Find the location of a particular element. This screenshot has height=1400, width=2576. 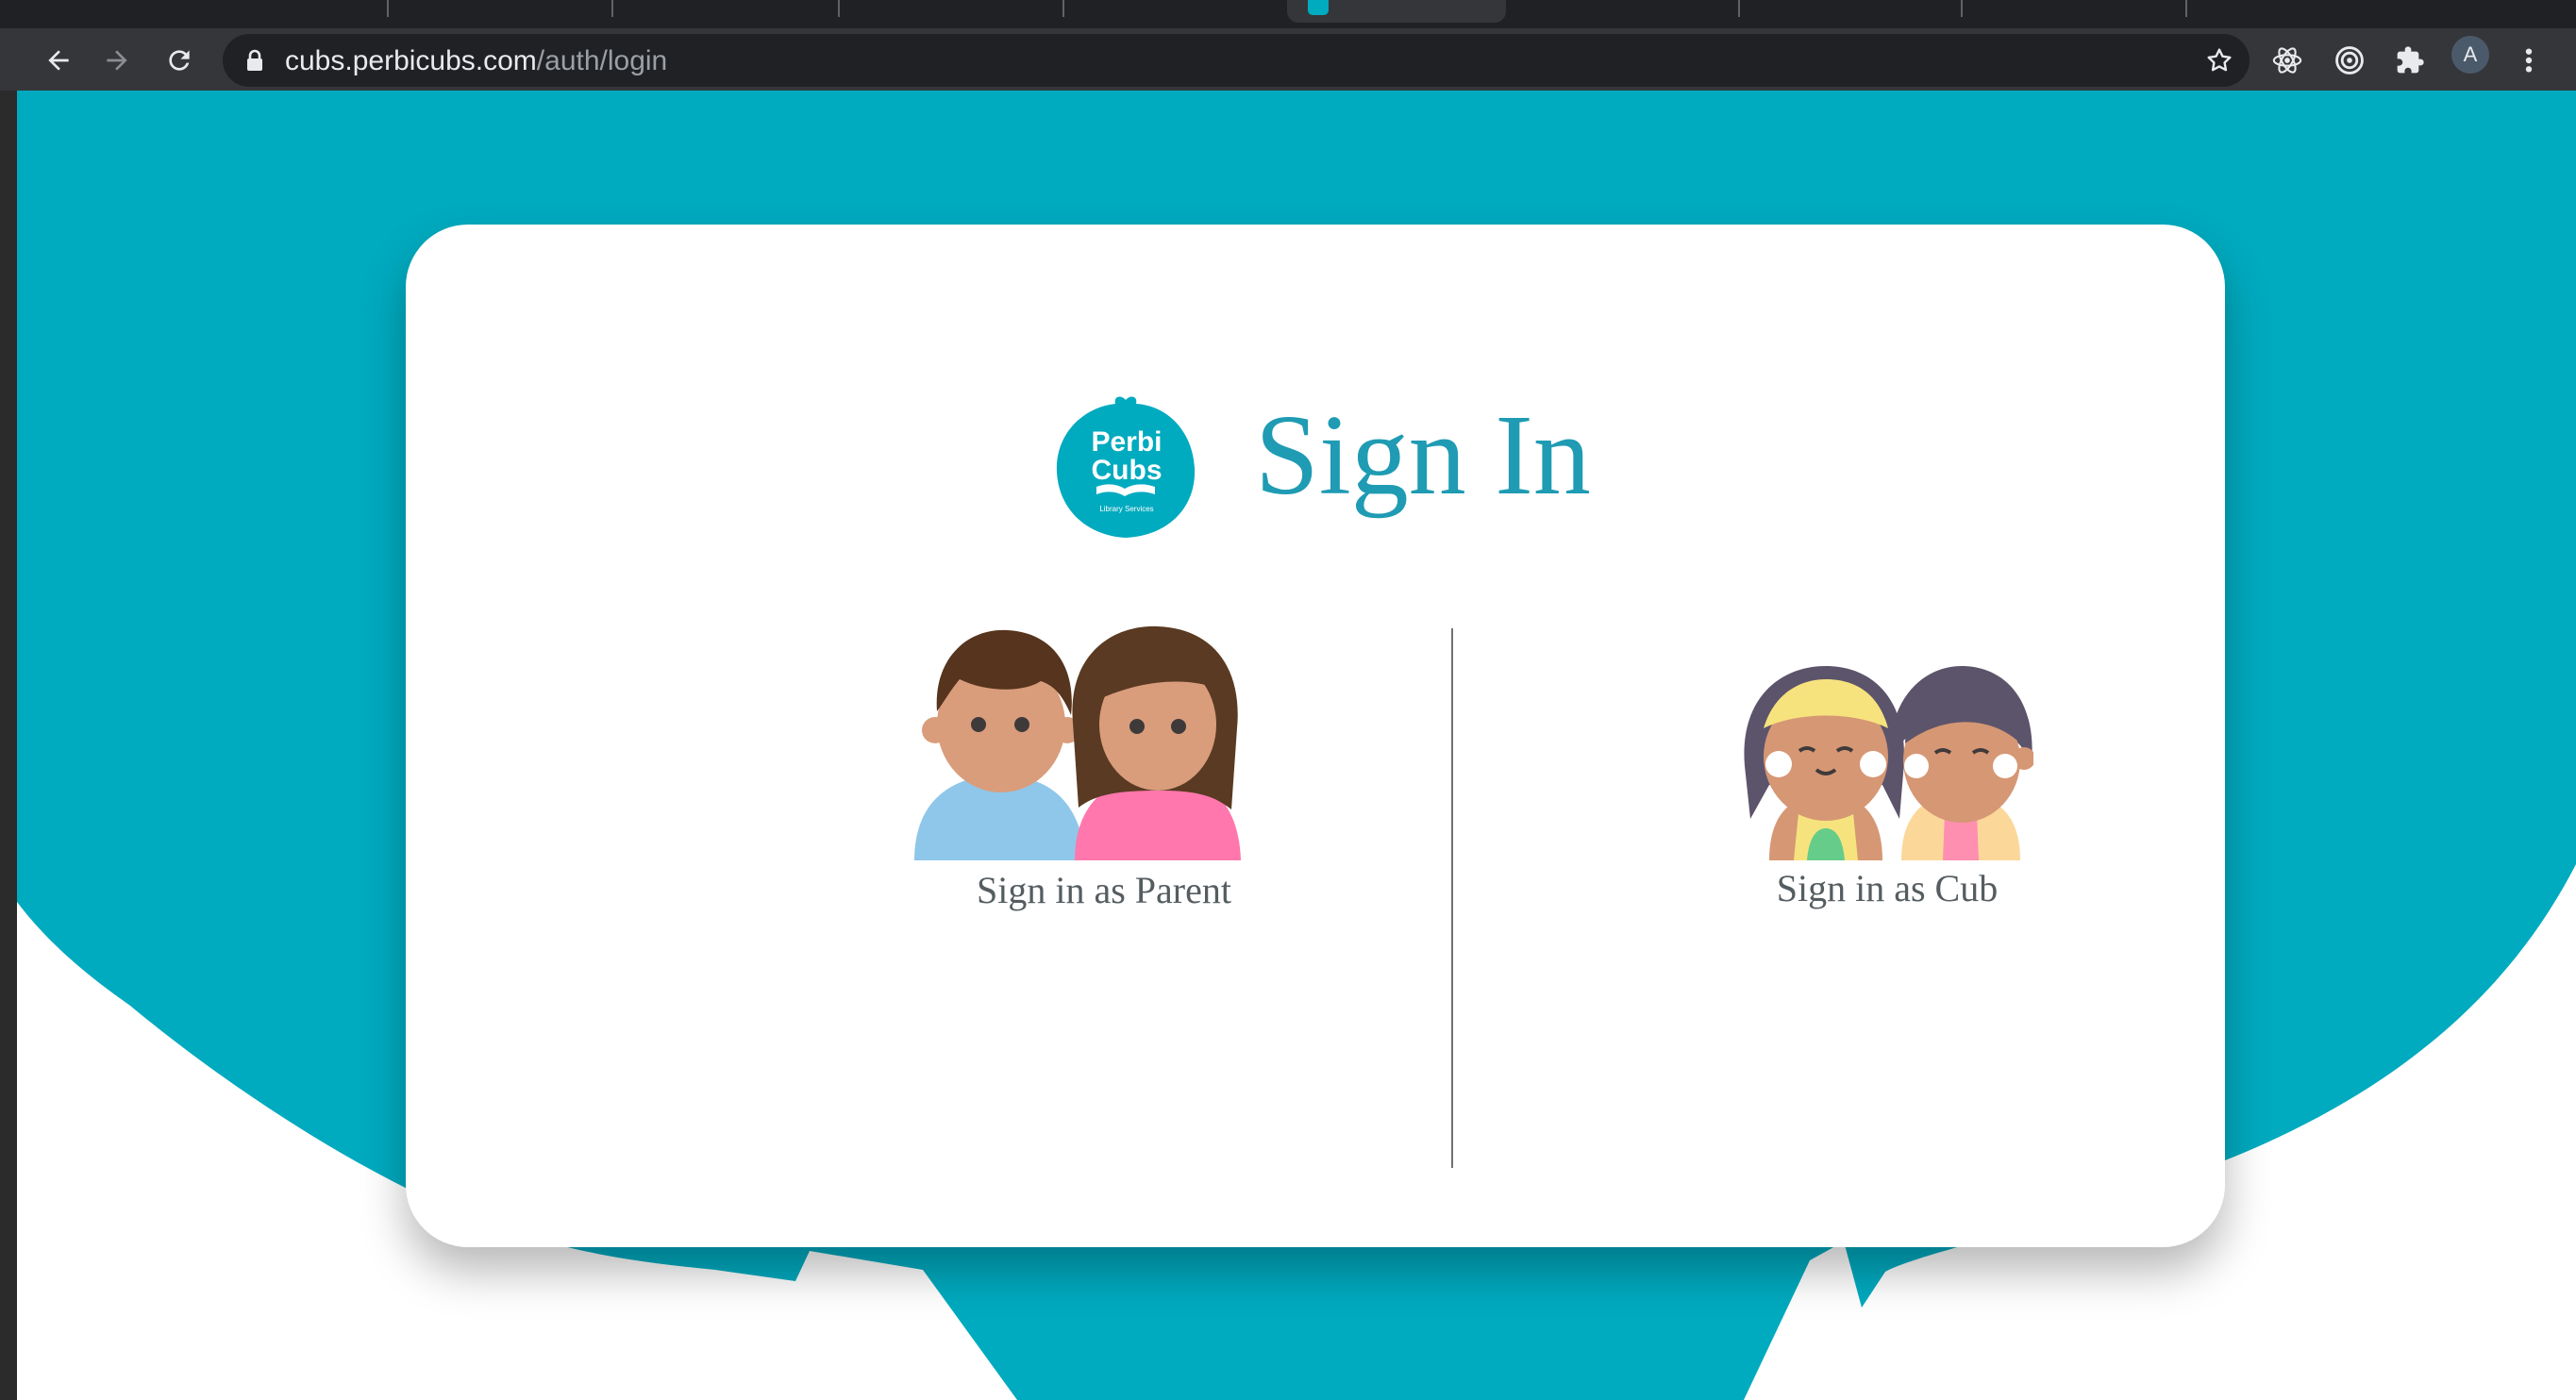

url-path: /auth/login is located at coordinates (602, 61).